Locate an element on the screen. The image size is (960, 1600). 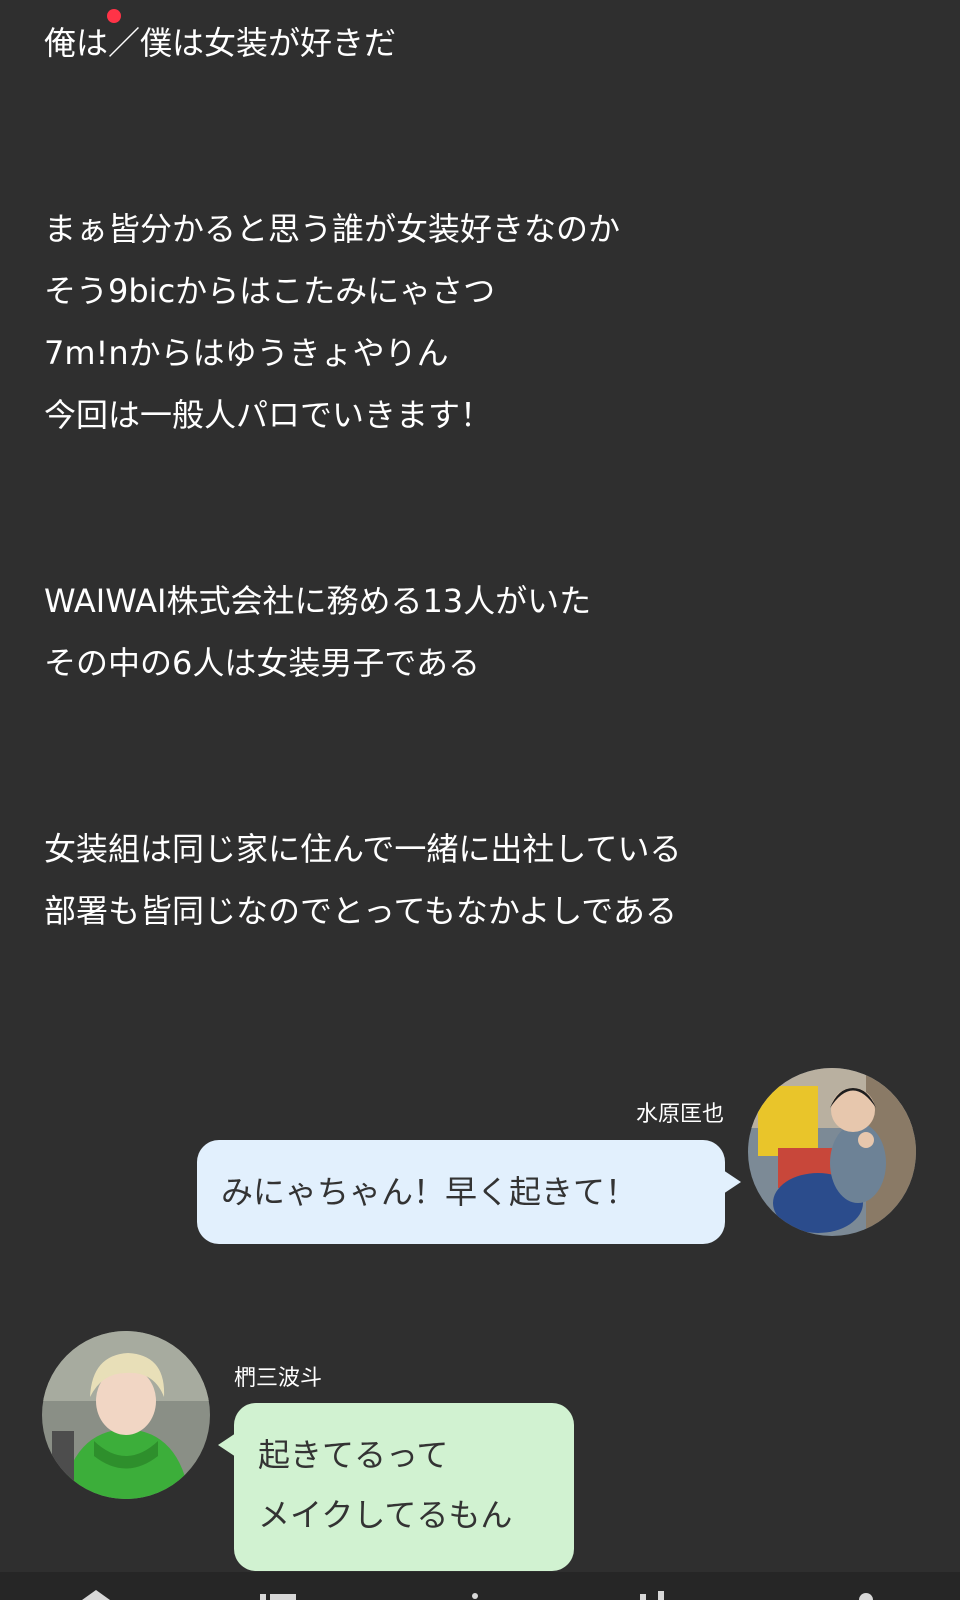
list-icon is located at coordinates (278, 1595).